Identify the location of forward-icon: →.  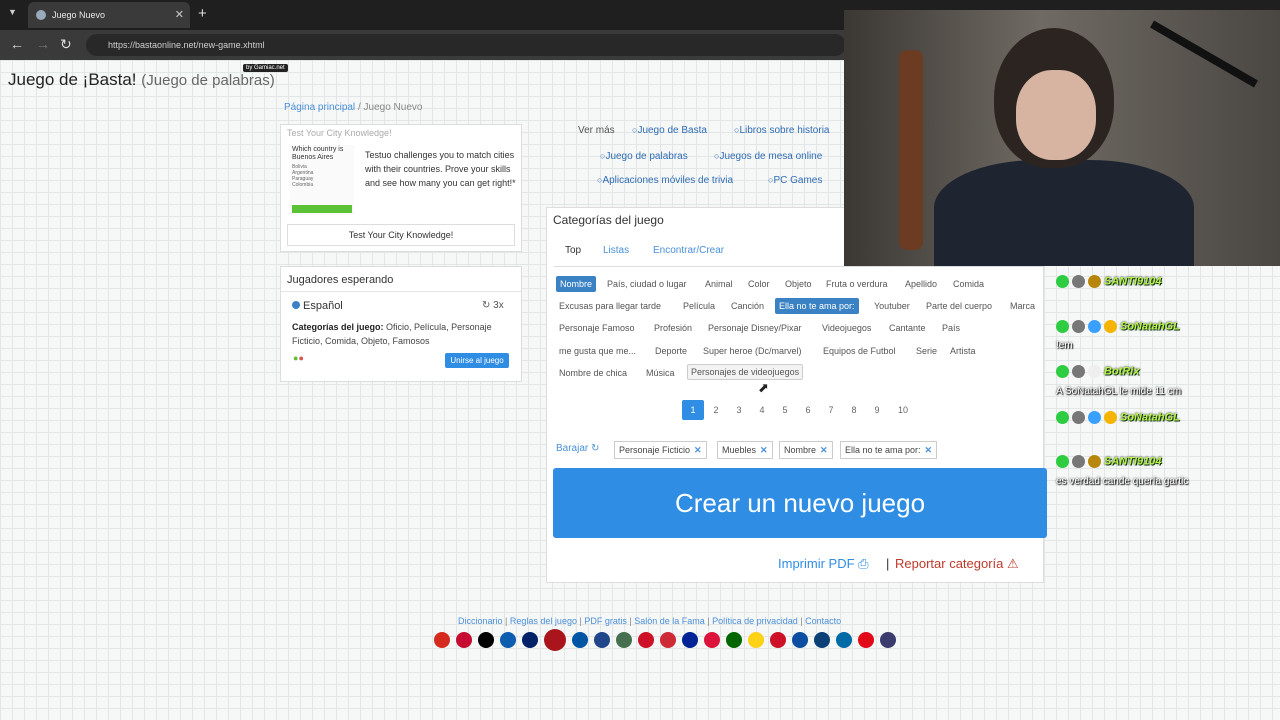
(43, 44).